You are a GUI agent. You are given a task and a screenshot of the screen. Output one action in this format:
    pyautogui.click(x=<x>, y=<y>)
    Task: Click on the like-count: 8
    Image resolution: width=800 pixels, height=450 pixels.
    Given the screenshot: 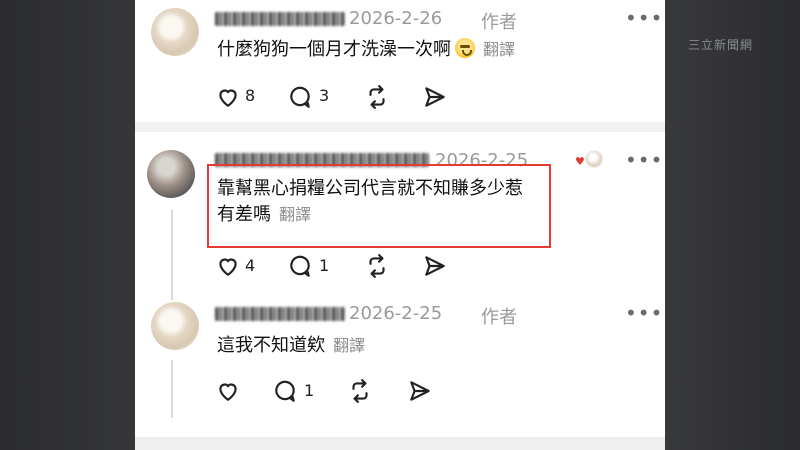 What is the action you would take?
    pyautogui.click(x=250, y=95)
    